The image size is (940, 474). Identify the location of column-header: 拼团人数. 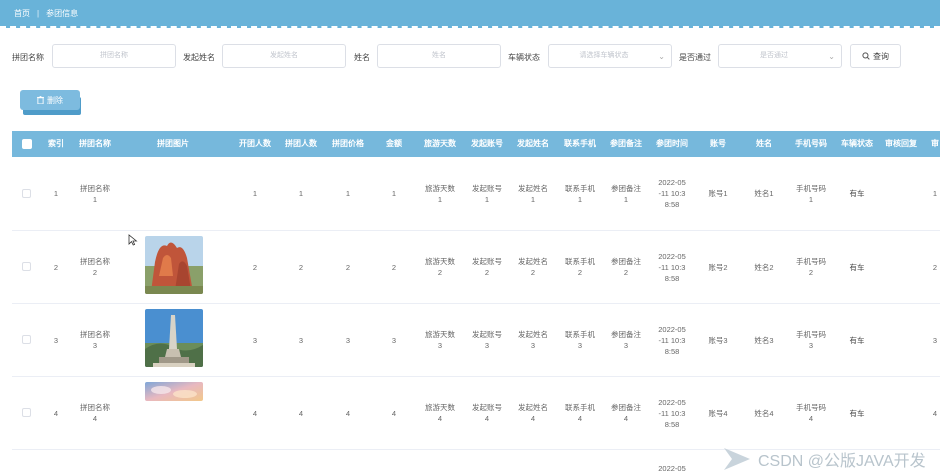
(301, 143).